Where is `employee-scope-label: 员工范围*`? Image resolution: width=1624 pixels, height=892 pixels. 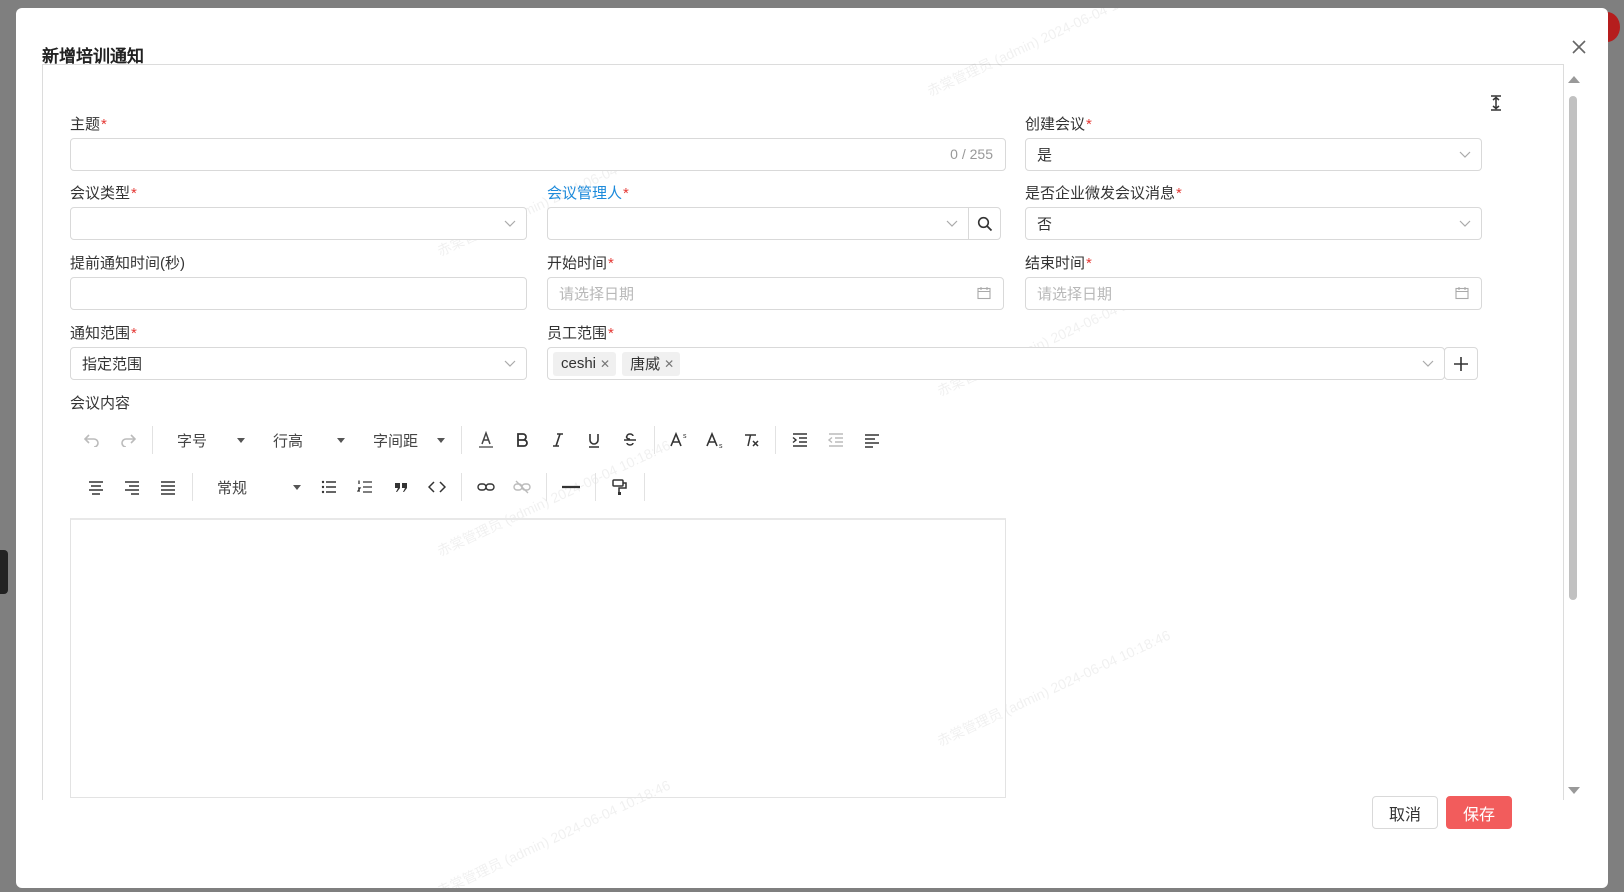 employee-scope-label: 员工范围* is located at coordinates (580, 333).